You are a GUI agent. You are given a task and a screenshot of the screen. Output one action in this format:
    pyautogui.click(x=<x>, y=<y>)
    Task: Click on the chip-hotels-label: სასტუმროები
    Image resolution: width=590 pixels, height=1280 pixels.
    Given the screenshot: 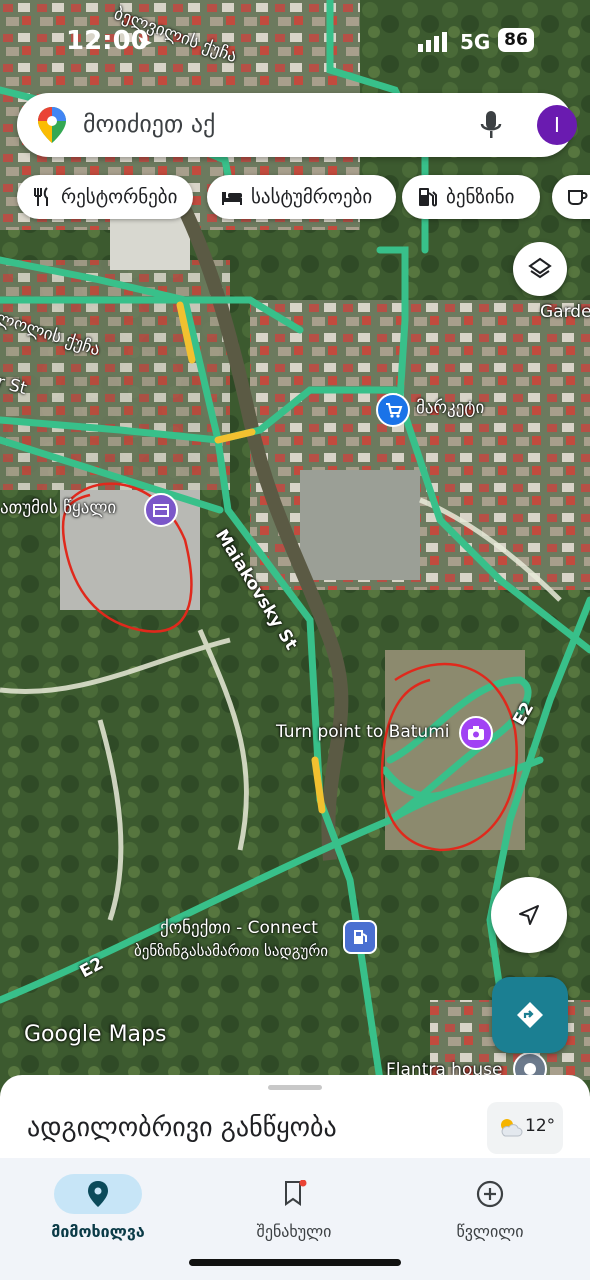 What is the action you would take?
    pyautogui.click(x=312, y=197)
    